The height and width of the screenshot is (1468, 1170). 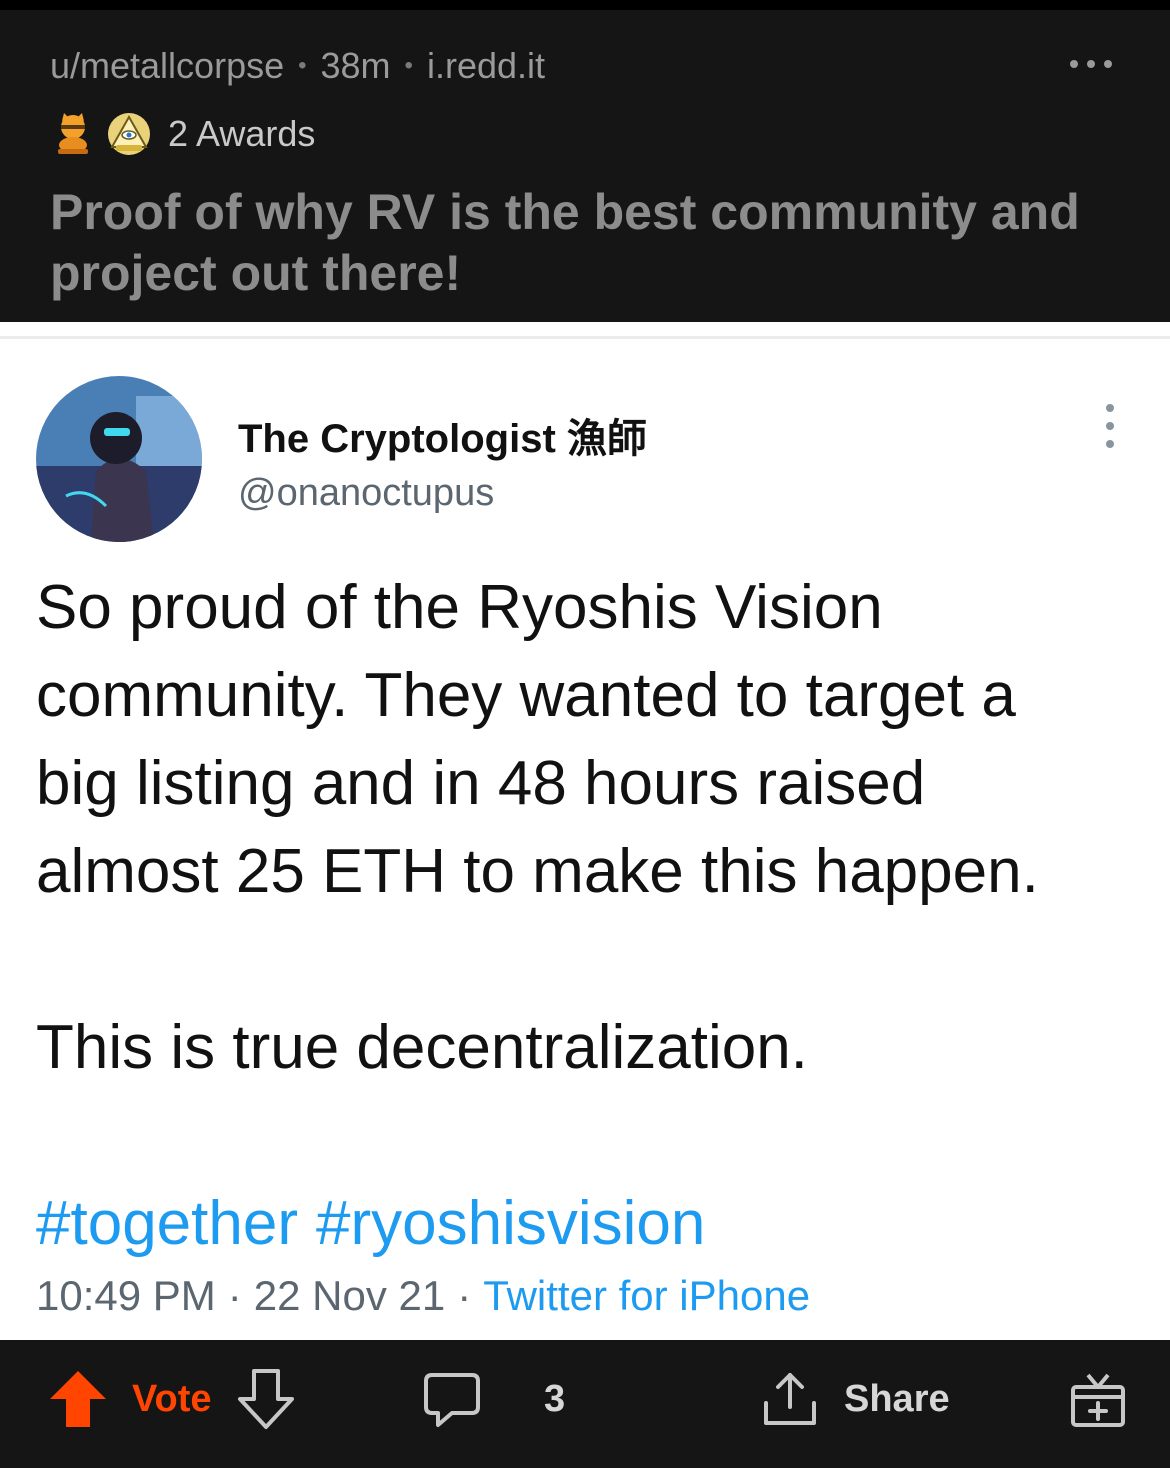 What do you see at coordinates (242, 133) in the screenshot?
I see `awards-count-label: 2 Awards` at bounding box center [242, 133].